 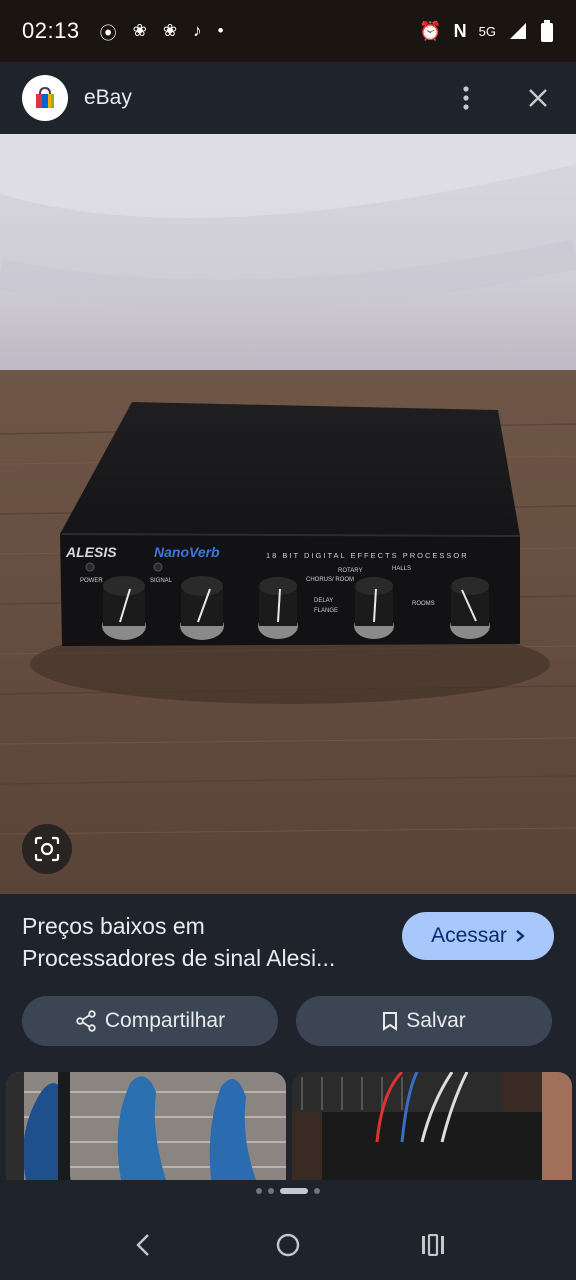 I want to click on lens-search-icon, so click(x=47, y=849).